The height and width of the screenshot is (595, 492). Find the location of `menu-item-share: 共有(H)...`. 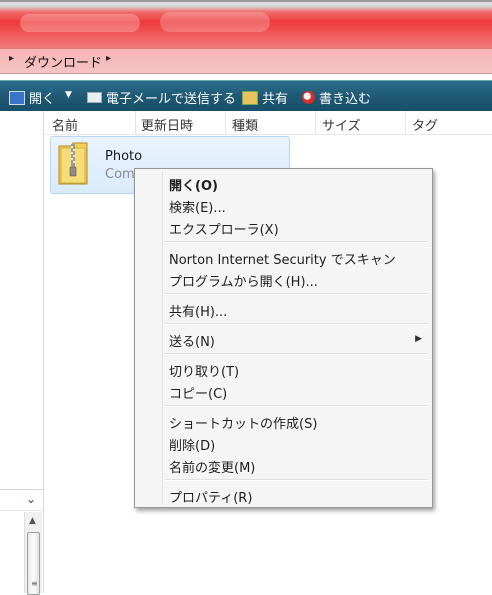

menu-item-share: 共有(H)... is located at coordinates (198, 310).